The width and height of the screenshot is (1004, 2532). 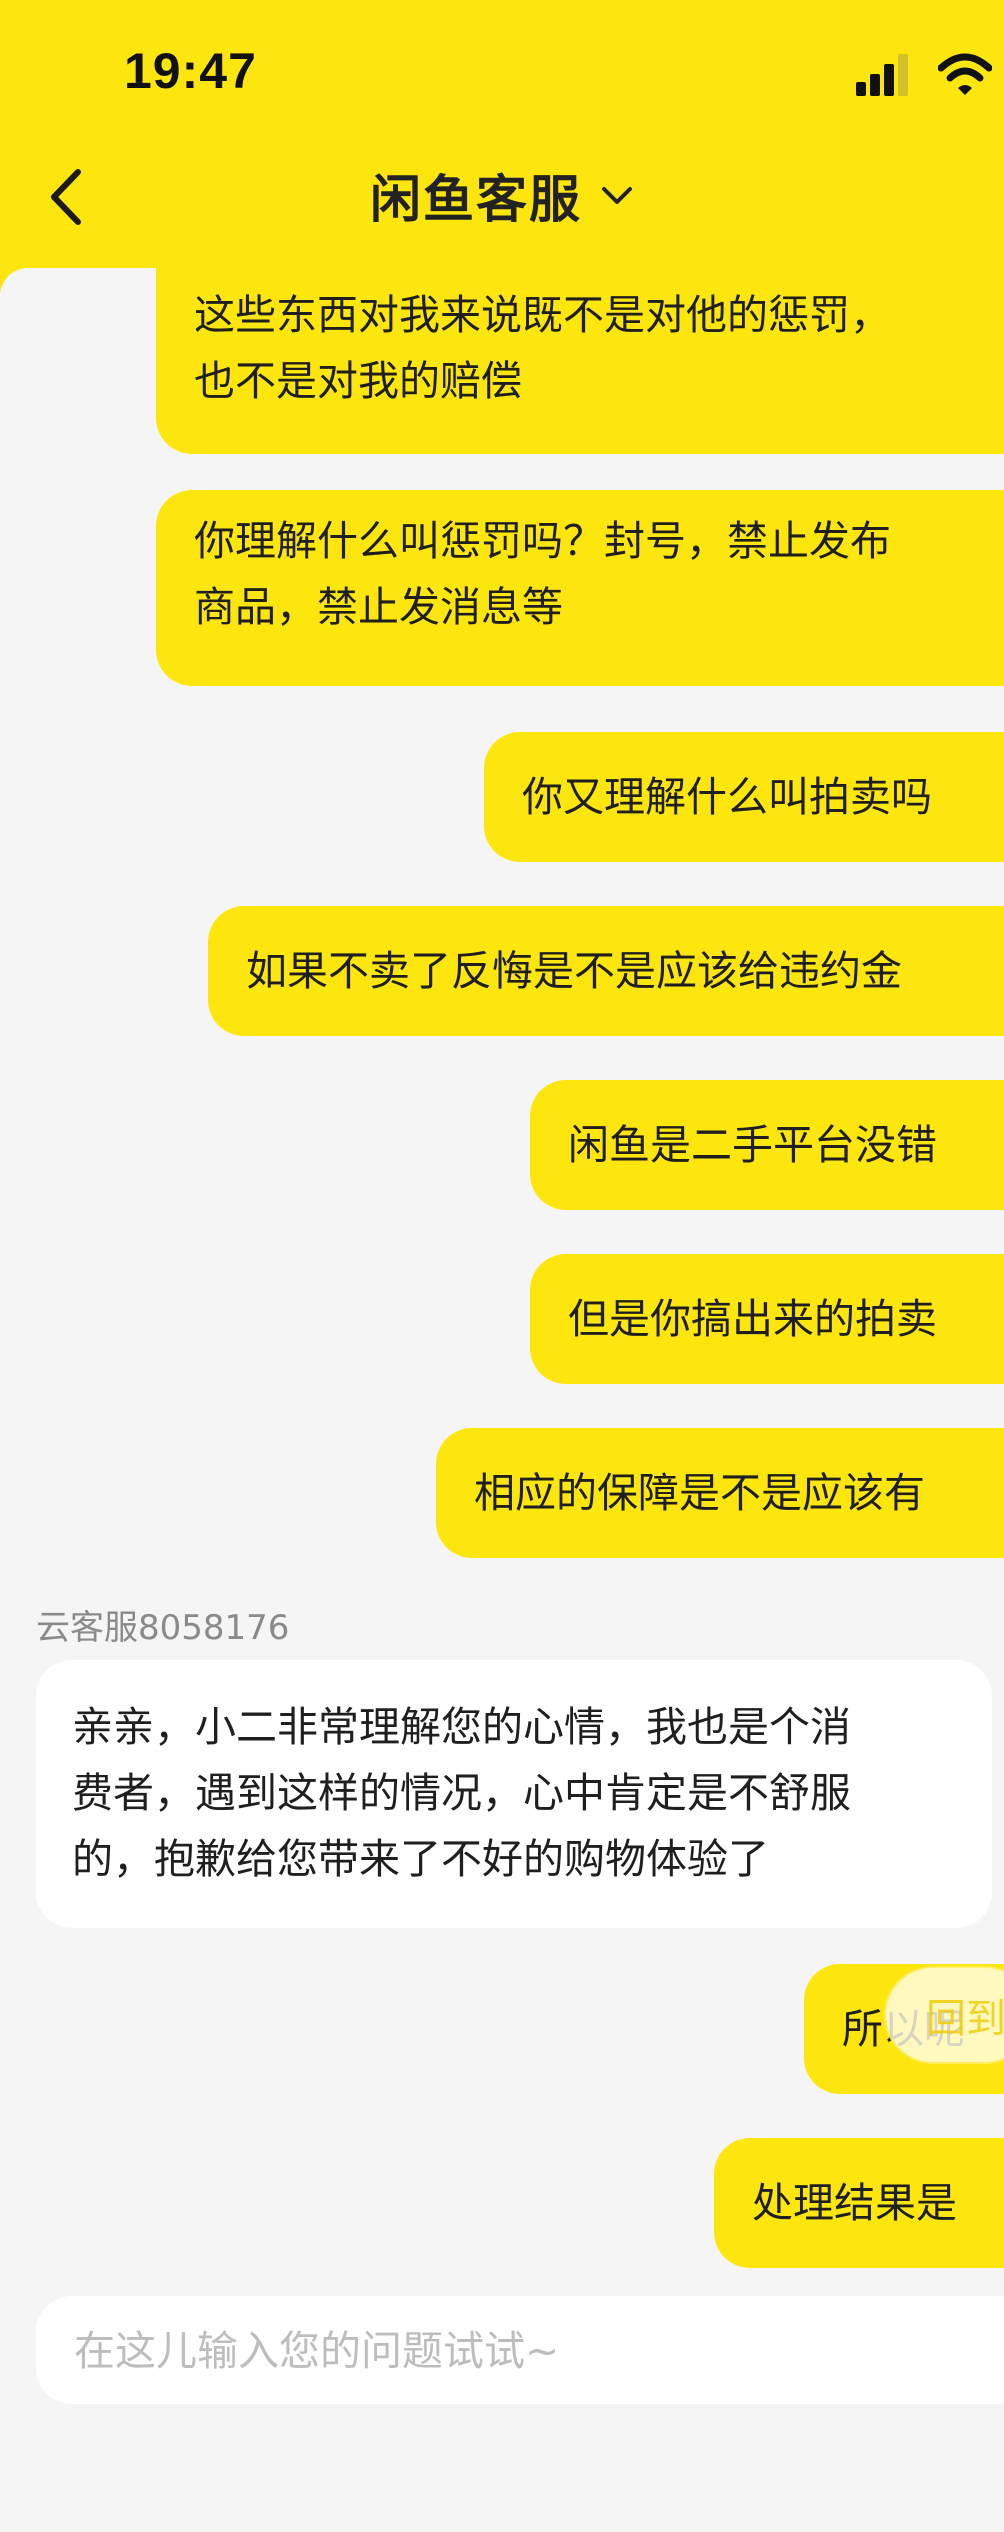 What do you see at coordinates (190, 71) in the screenshot?
I see `status-time: 19:47` at bounding box center [190, 71].